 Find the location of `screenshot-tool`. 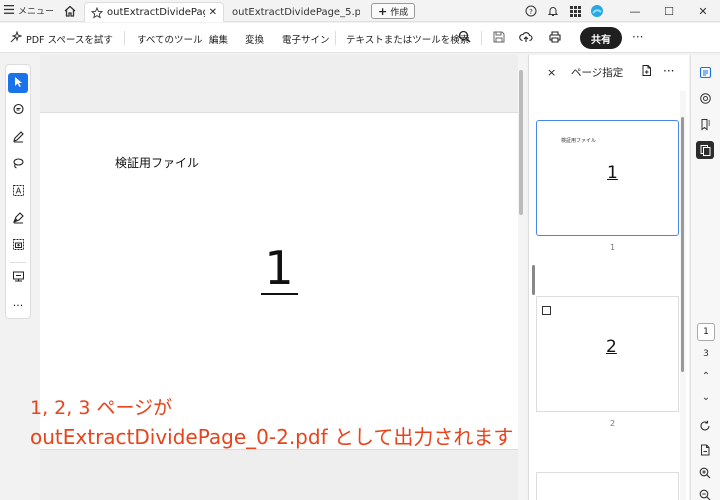

screenshot-tool is located at coordinates (18, 246).